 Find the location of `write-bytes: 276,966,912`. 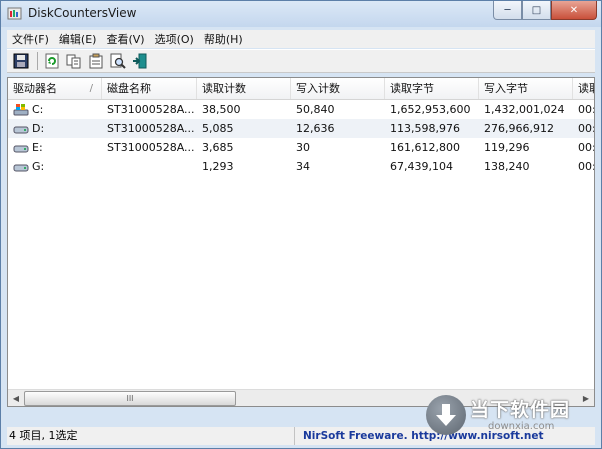

write-bytes: 276,966,912 is located at coordinates (519, 128).